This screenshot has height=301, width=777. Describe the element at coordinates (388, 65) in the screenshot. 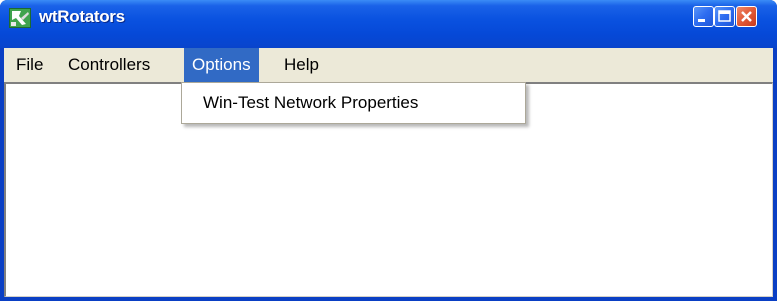

I see `menu-bar: File Controllers Options Help` at that location.